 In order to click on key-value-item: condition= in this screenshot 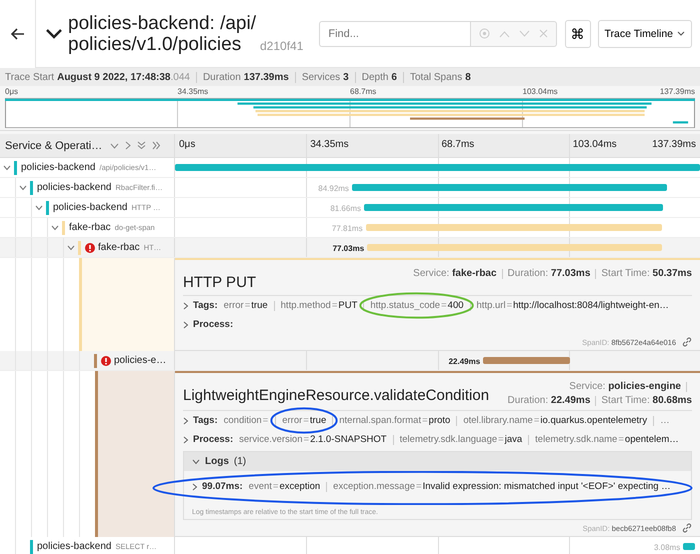, I will do `click(247, 420)`.